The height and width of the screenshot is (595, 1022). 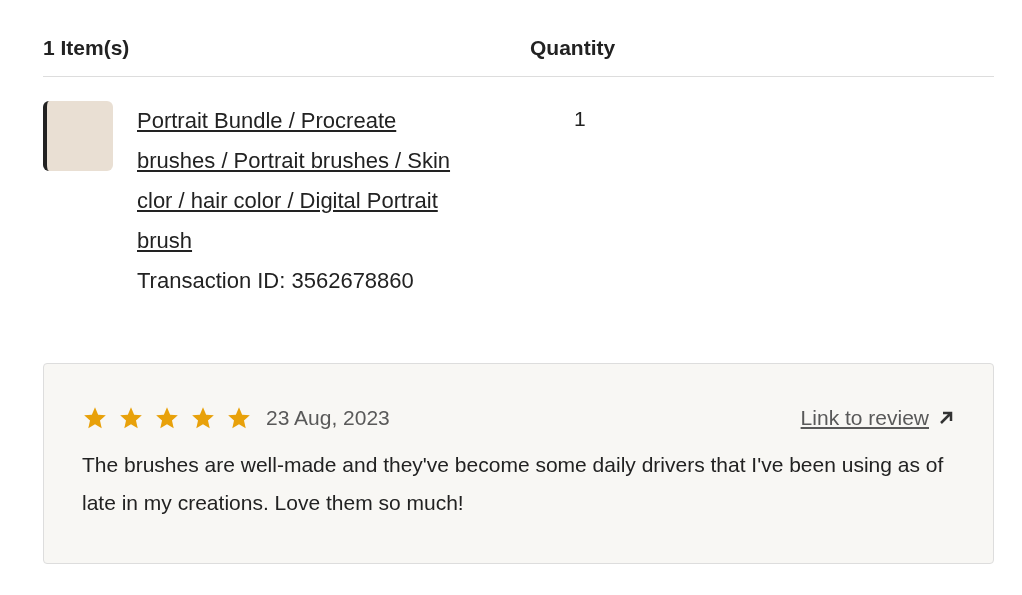 I want to click on product-title-link: Portrait Bundle / Procreate brushes / Portrait brushes / Skin clor / hair color / Digital Portrait brush, so click(x=304, y=181).